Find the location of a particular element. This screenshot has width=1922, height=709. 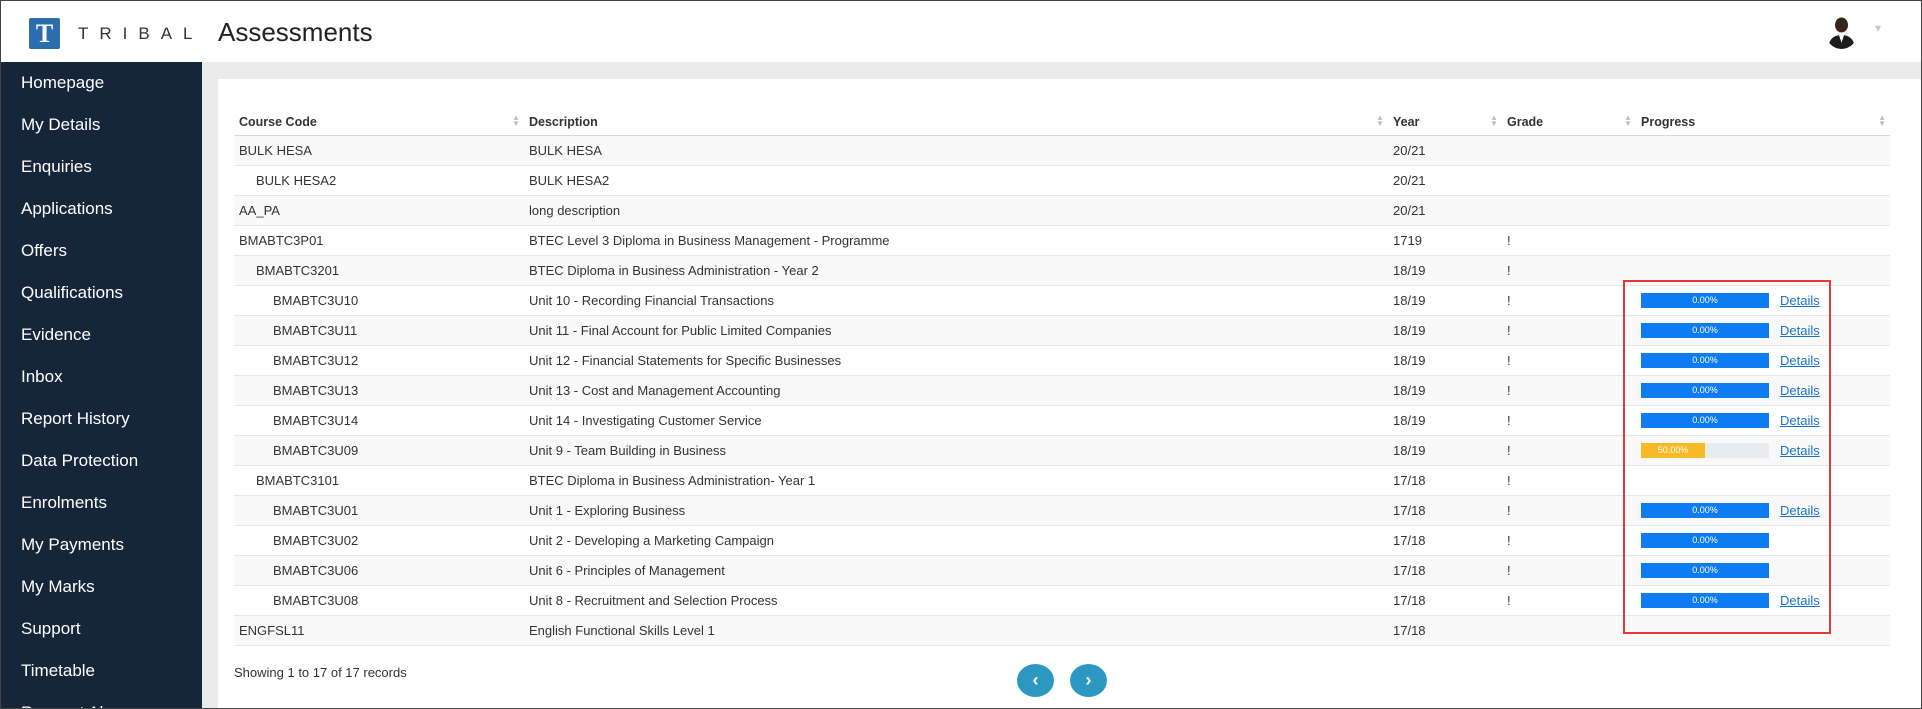

table-row: BULK HESA BULK HESA 20/21 is located at coordinates (1062, 150).